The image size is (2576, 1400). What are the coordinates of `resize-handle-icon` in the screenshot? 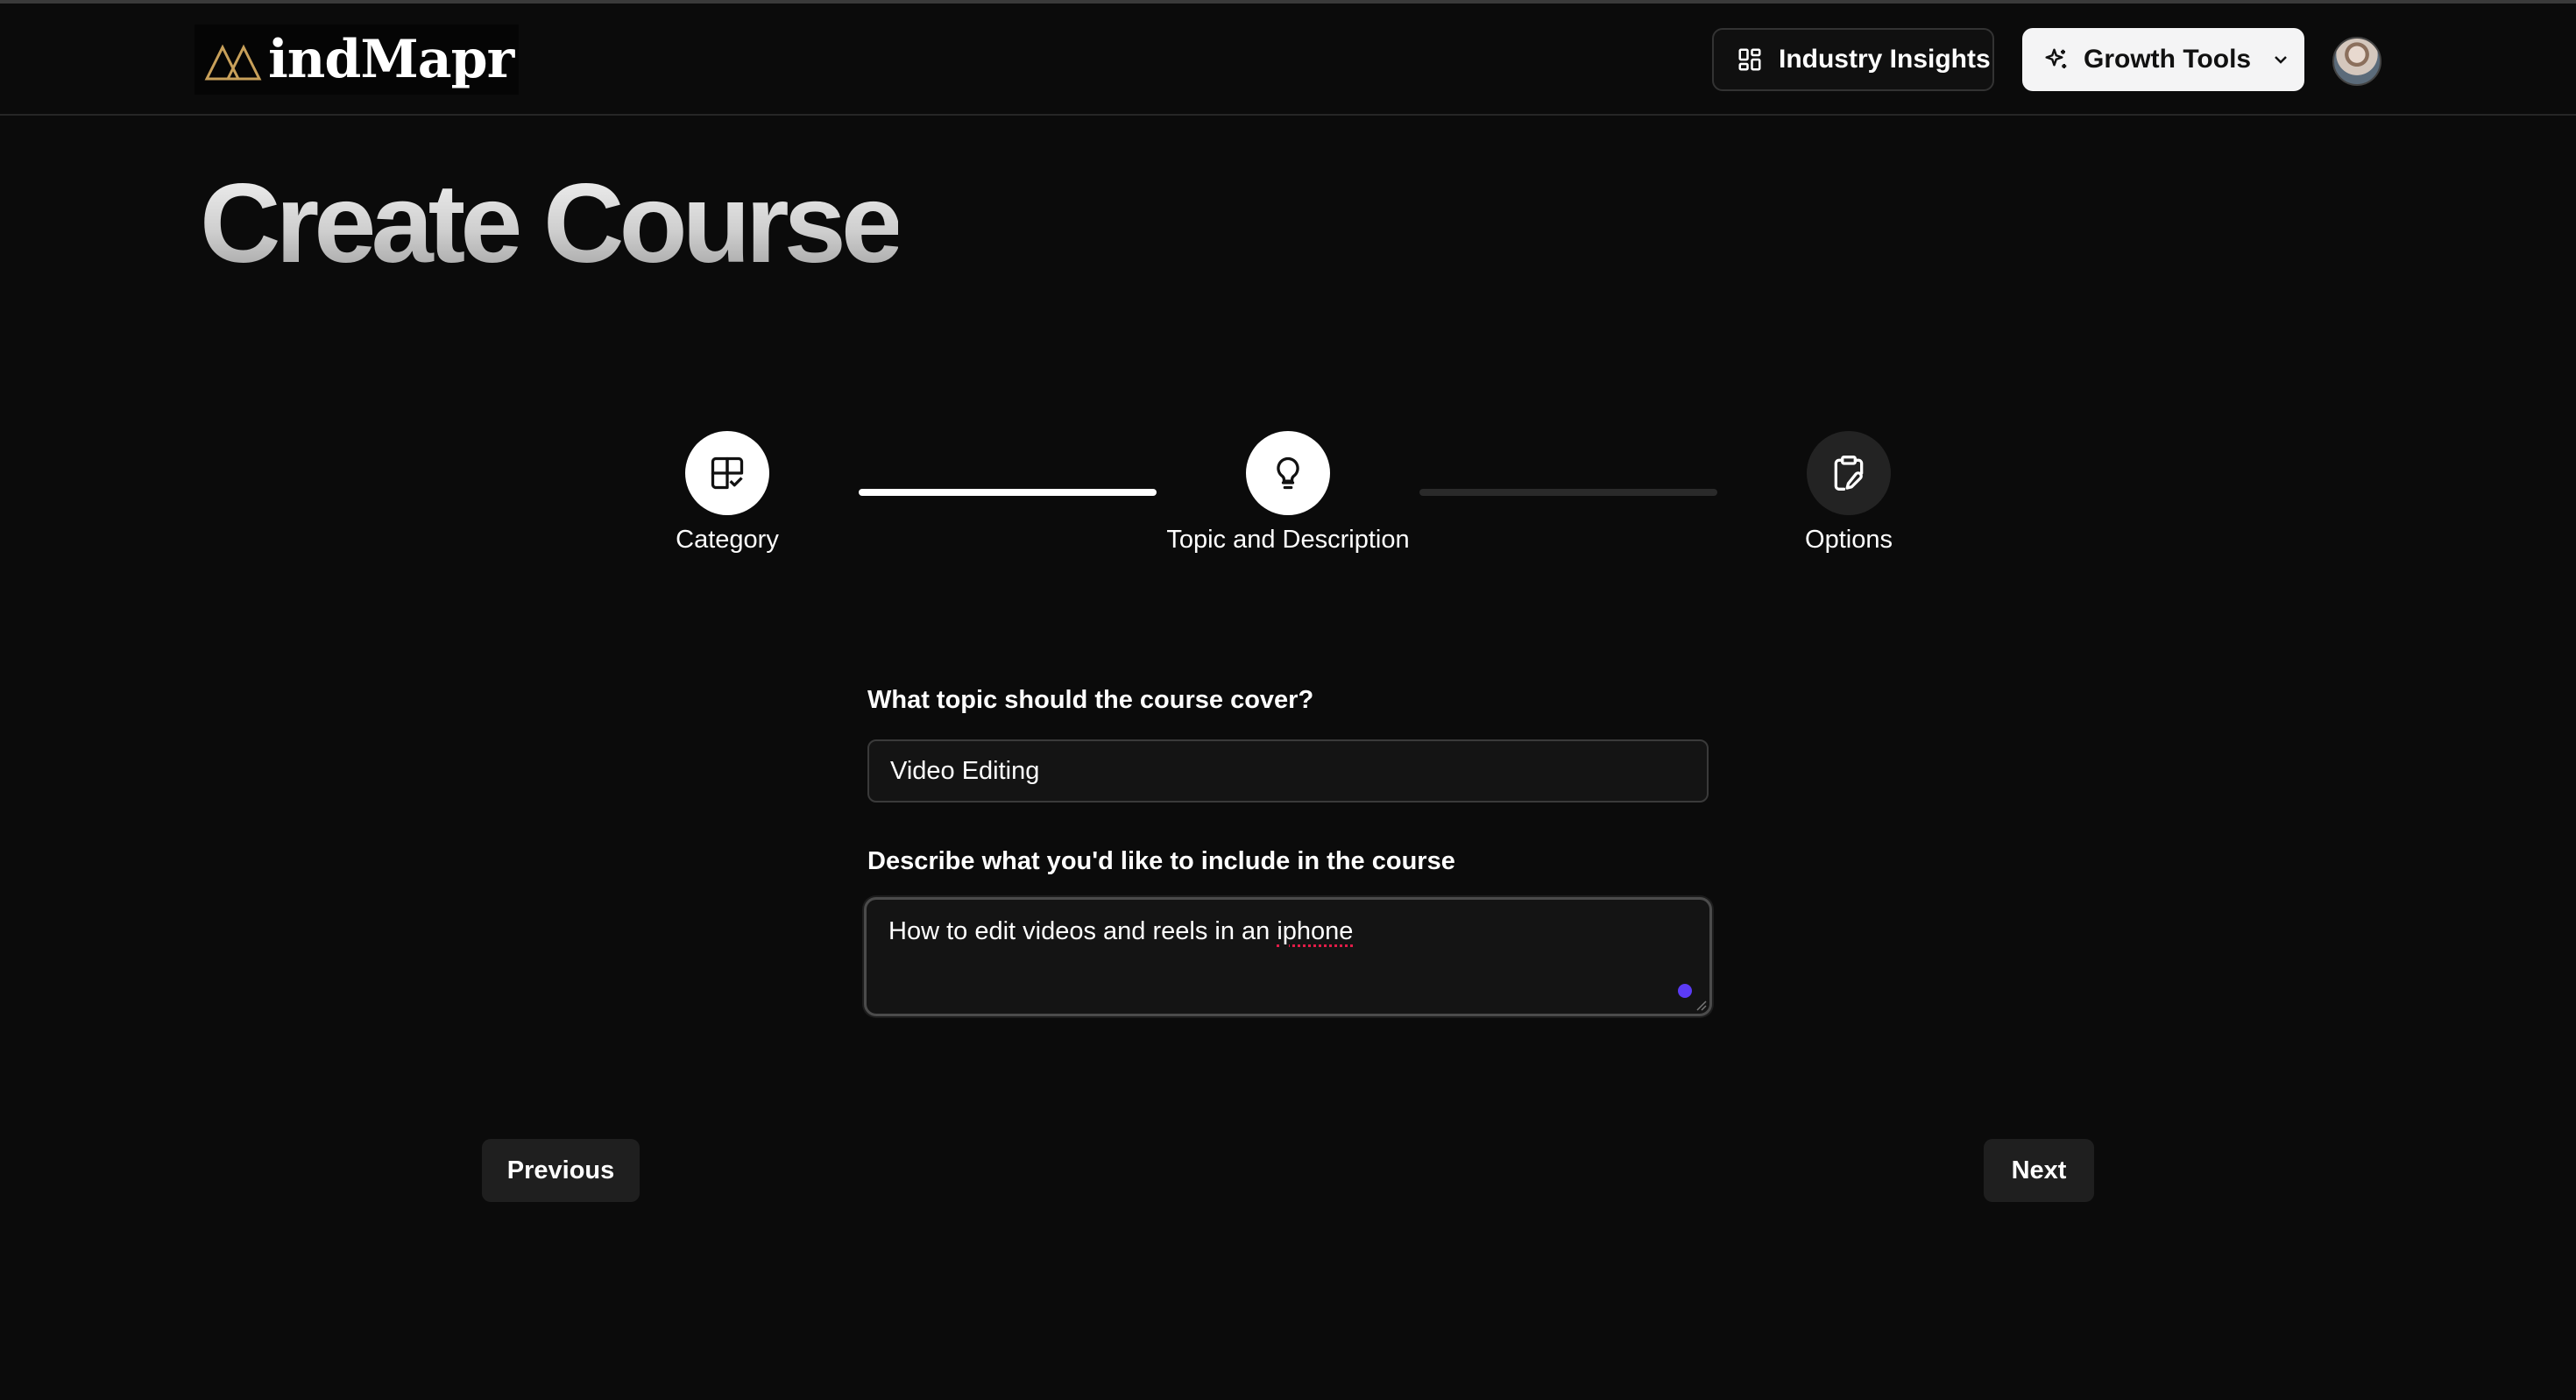 It's located at (1701, 1005).